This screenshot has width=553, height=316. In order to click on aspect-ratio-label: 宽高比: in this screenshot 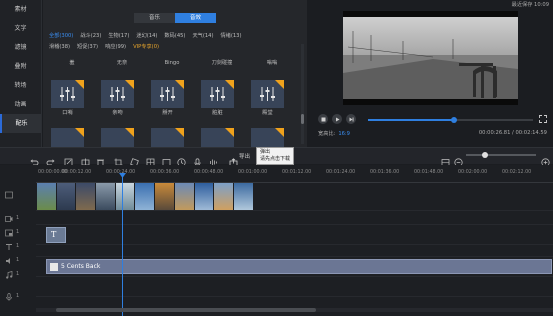, I will do `click(327, 134)`.